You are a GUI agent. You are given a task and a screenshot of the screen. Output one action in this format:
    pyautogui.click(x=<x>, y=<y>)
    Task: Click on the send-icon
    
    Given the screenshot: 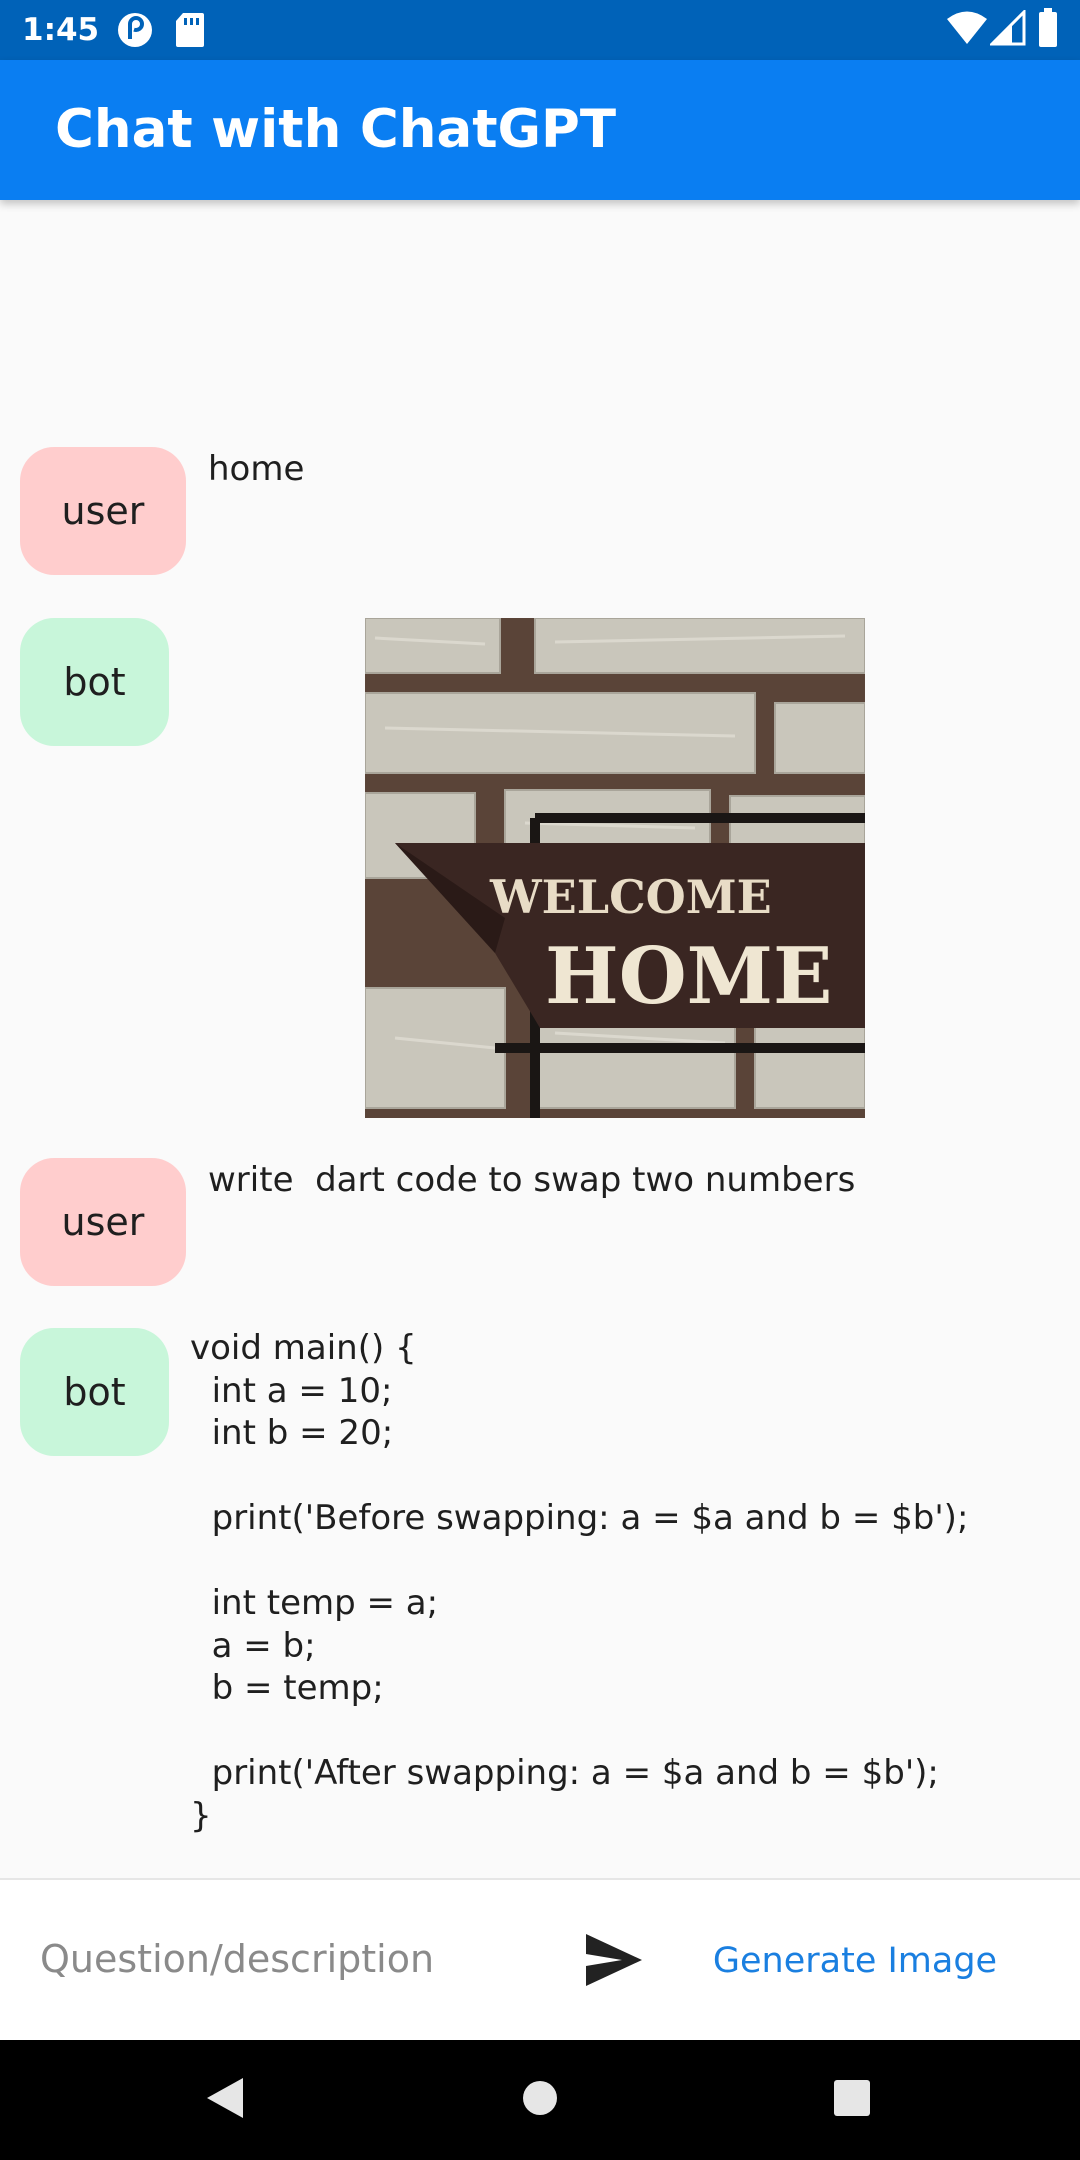 What is the action you would take?
    pyautogui.click(x=614, y=1960)
    